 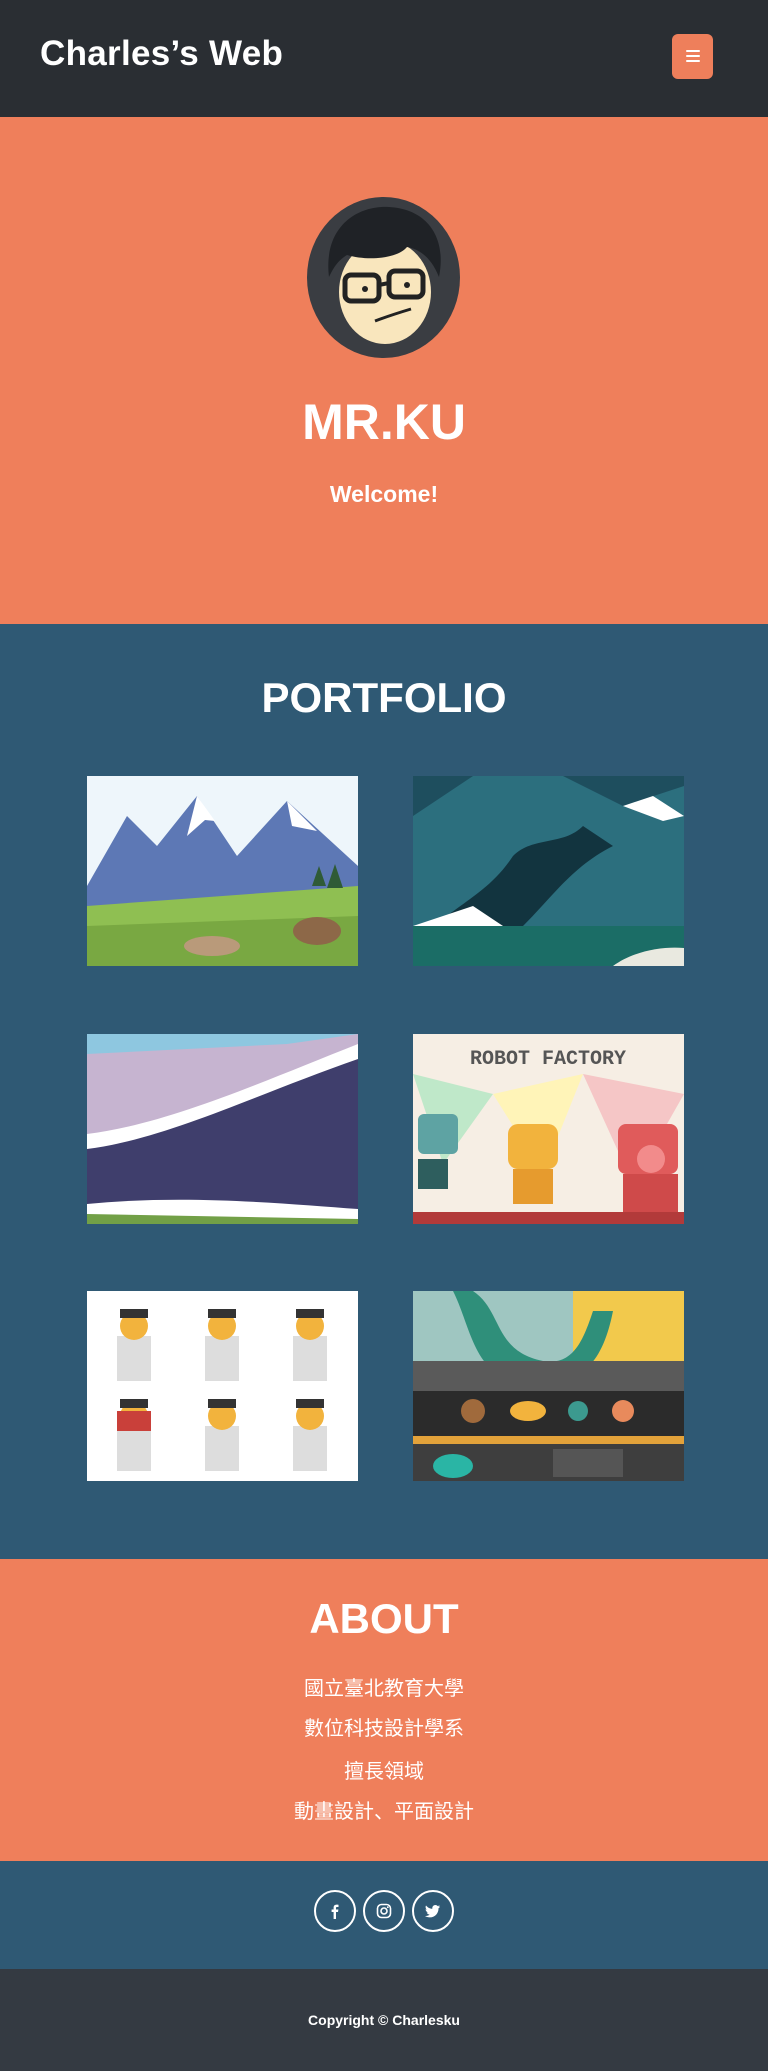 What do you see at coordinates (384, 1710) in the screenshot?
I see `about-section: ABOUT 國立臺北教育大學 數位科技設計學系 擅長領域 動畫設計、平面設計` at bounding box center [384, 1710].